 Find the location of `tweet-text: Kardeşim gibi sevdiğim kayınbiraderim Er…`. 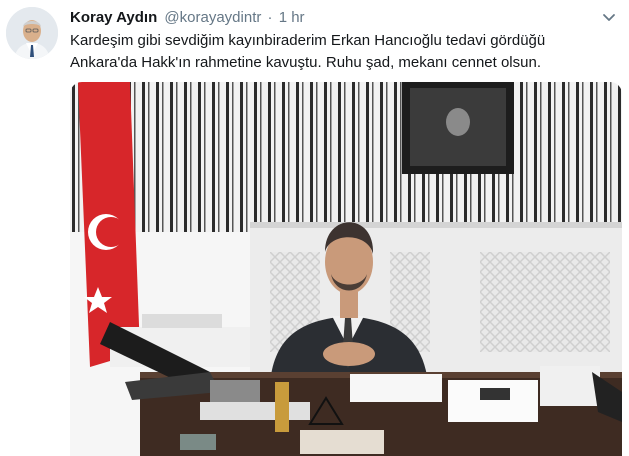

tweet-text: Kardeşim gibi sevdiğim kayınbiraderim Er… is located at coordinates (342, 52).